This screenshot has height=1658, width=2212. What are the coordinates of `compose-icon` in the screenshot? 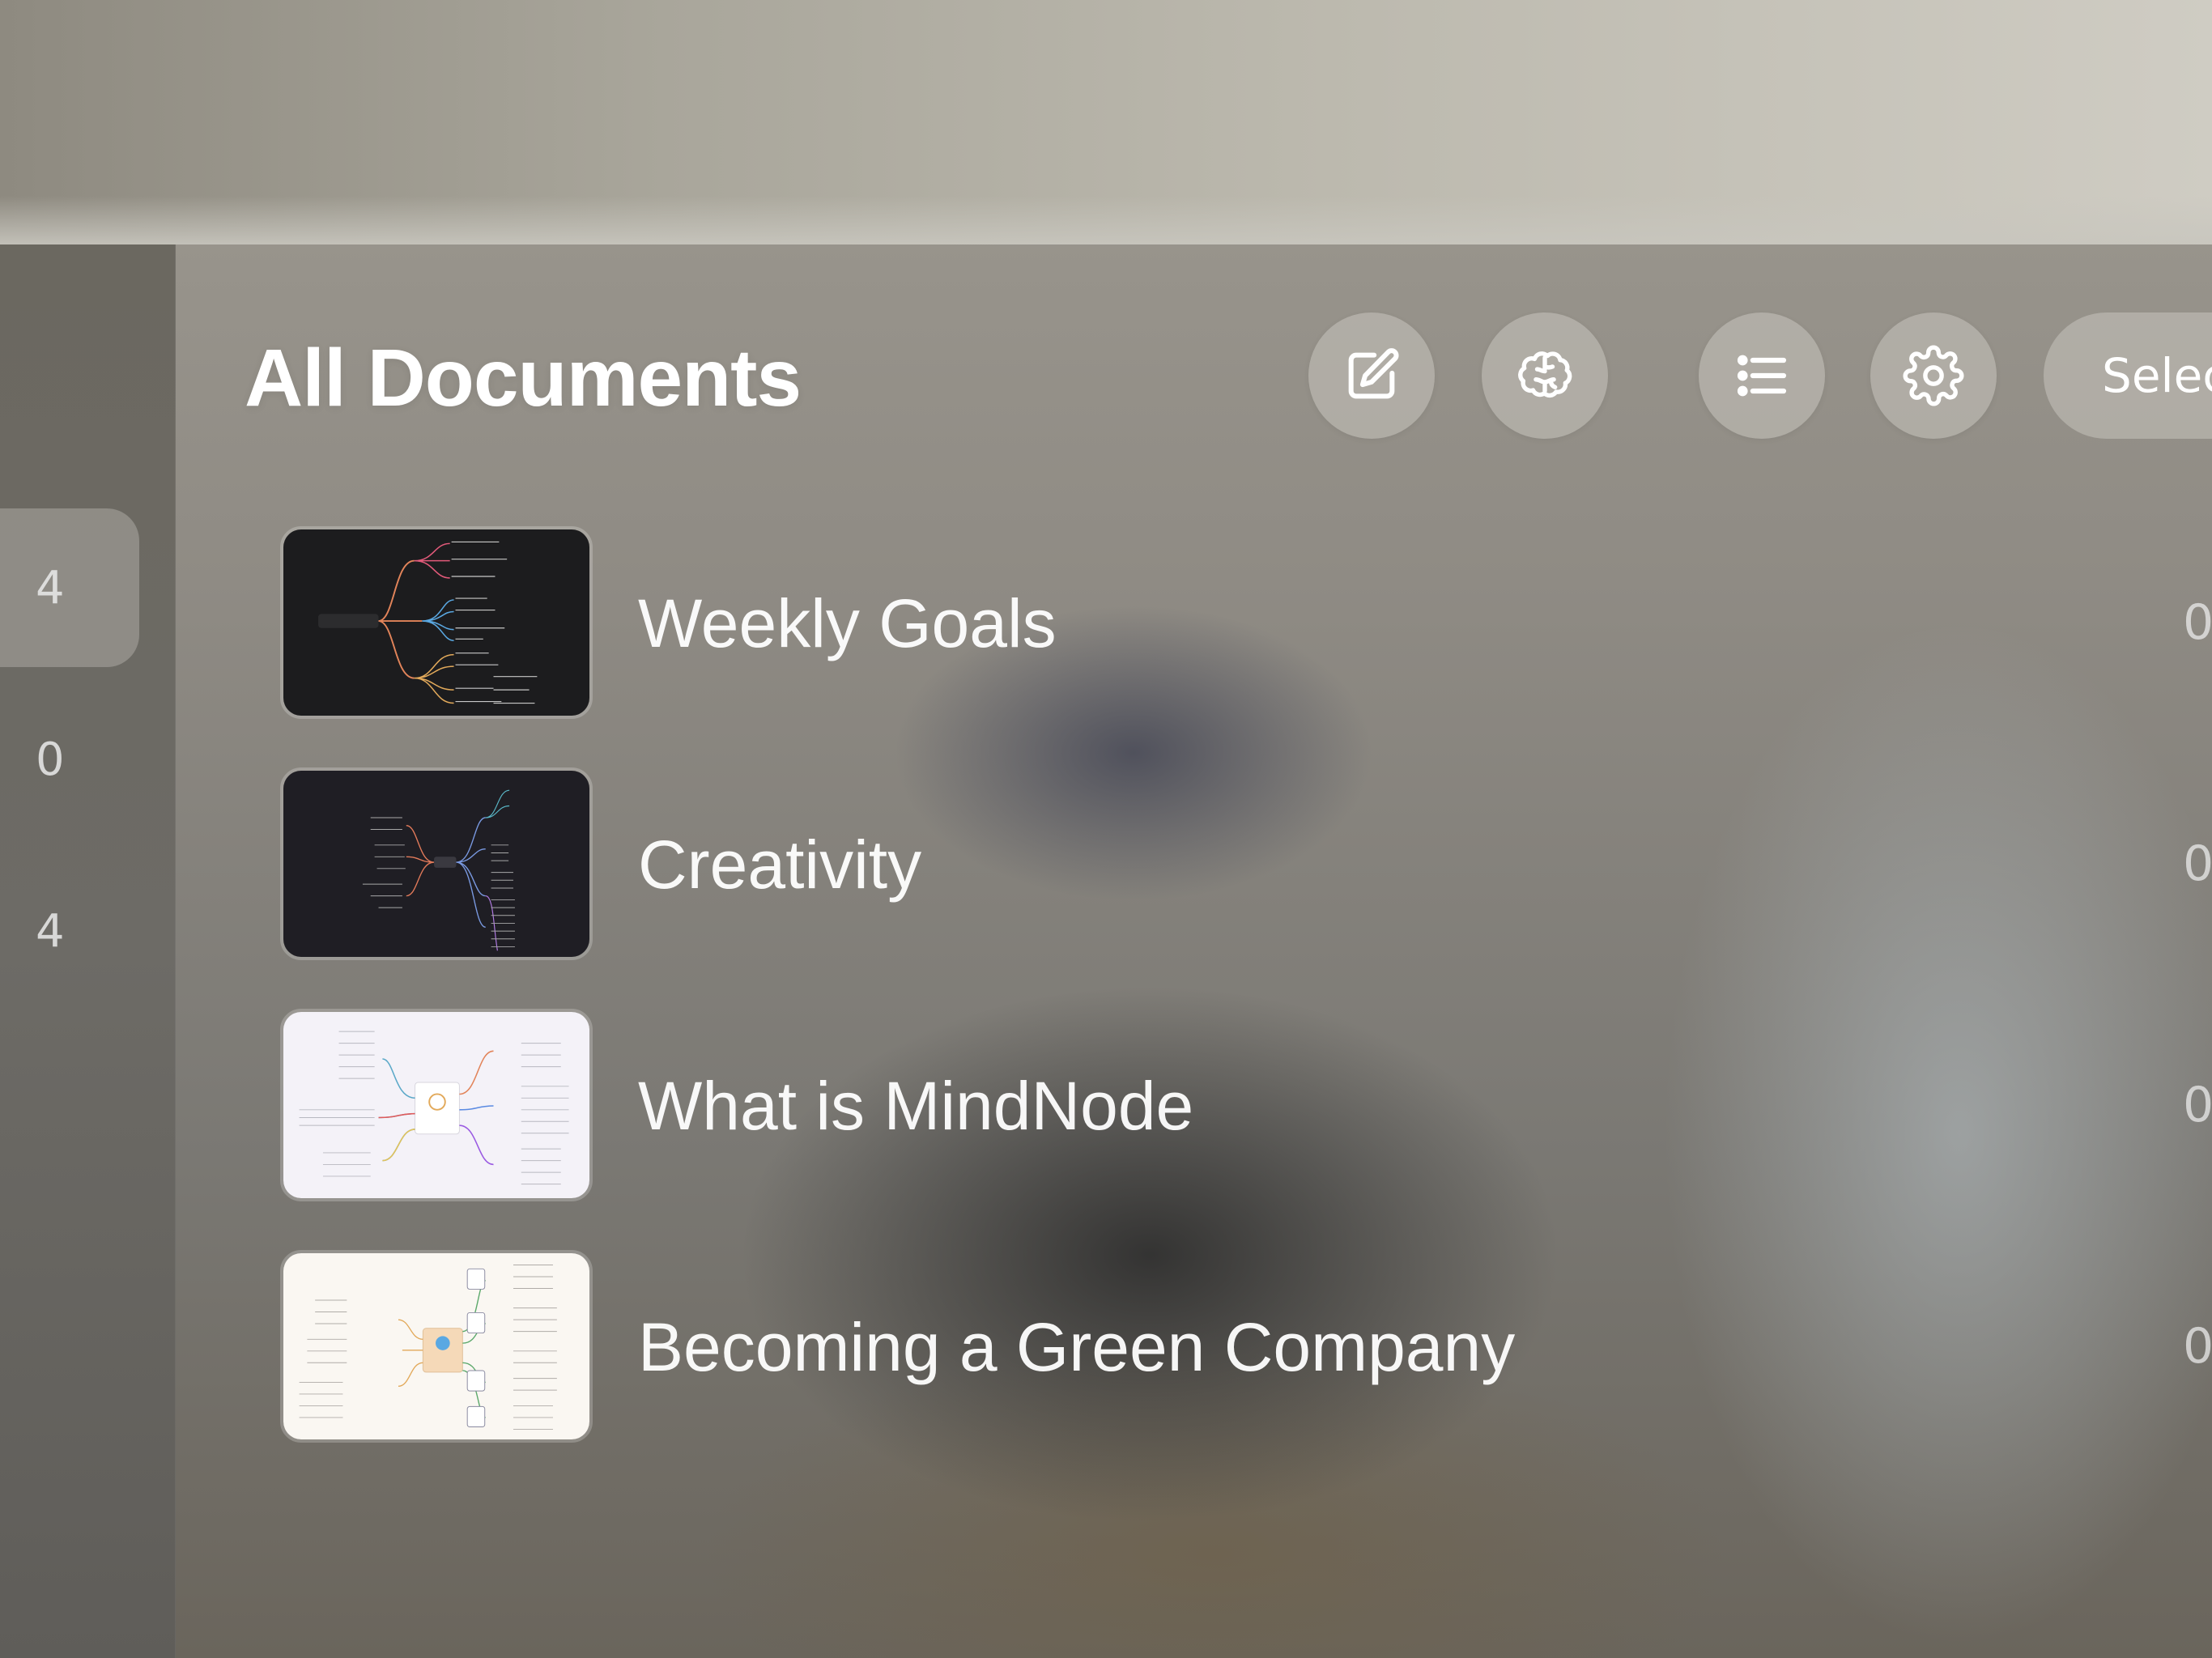 It's located at (1373, 373).